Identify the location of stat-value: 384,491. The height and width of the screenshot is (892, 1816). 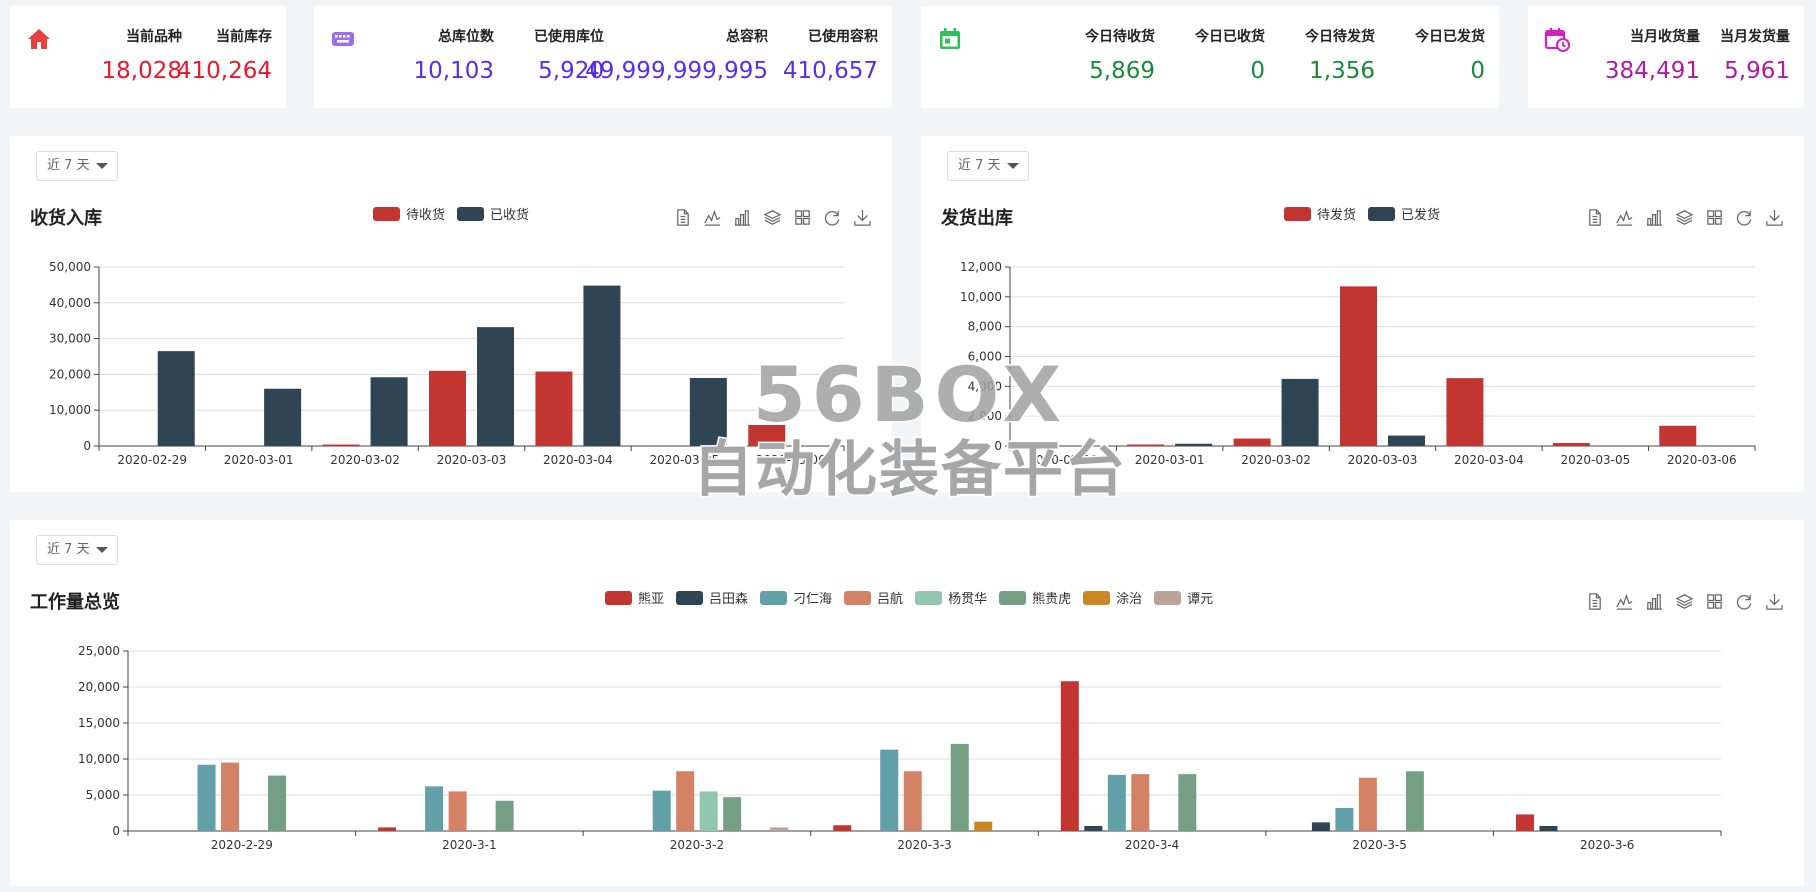
(1652, 71).